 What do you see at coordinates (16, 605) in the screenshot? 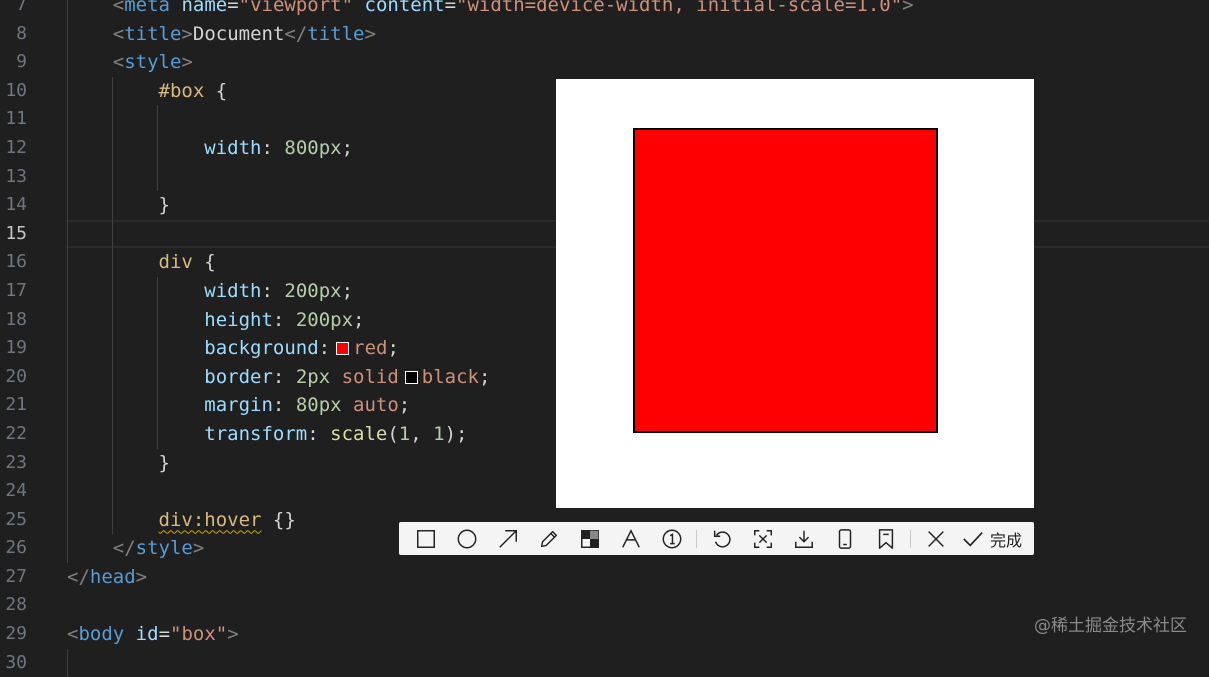
I see `line-number: 28` at bounding box center [16, 605].